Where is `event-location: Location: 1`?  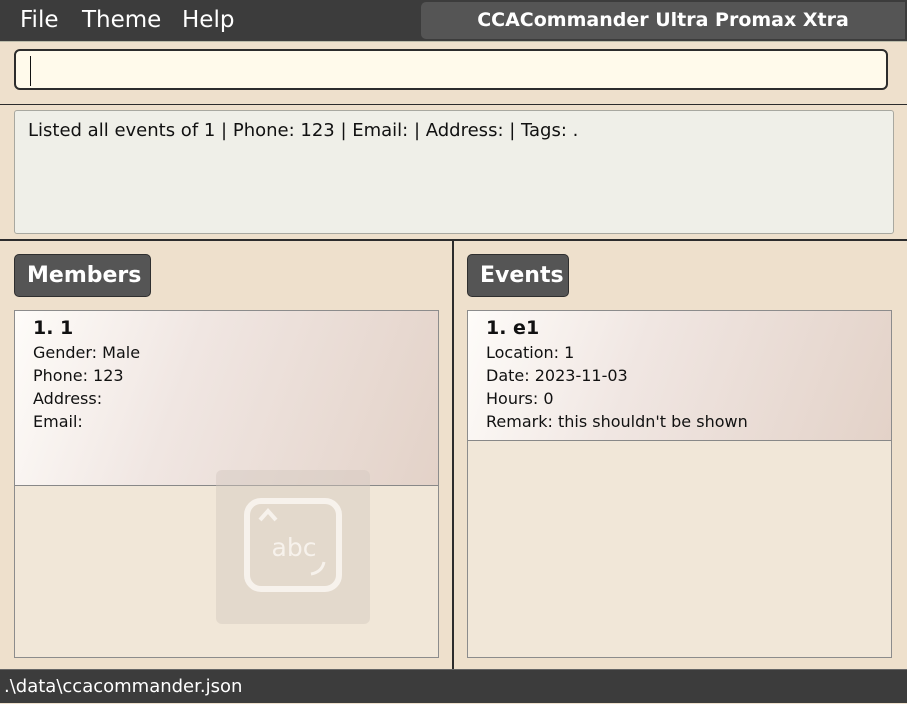 event-location: Location: 1 is located at coordinates (530, 352).